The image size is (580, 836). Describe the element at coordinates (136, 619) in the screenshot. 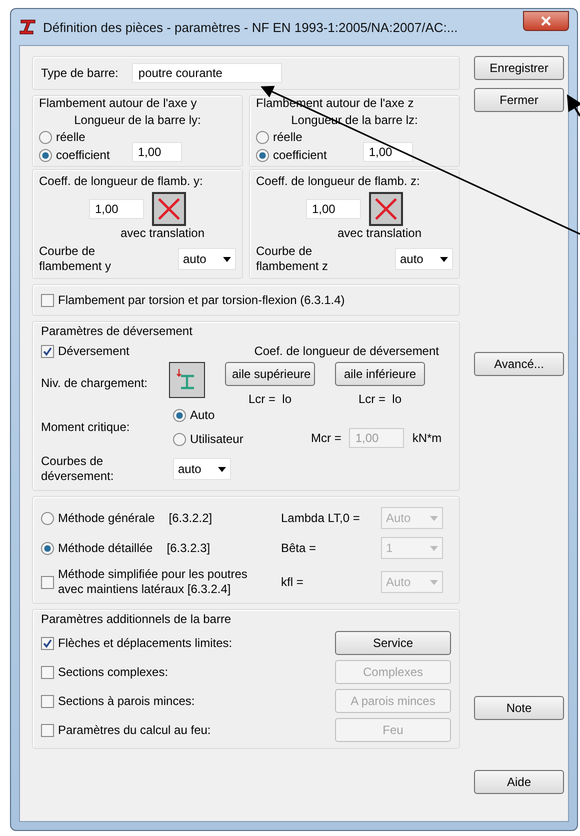

I see `group-title: Paramètres additionnels de la barre` at that location.